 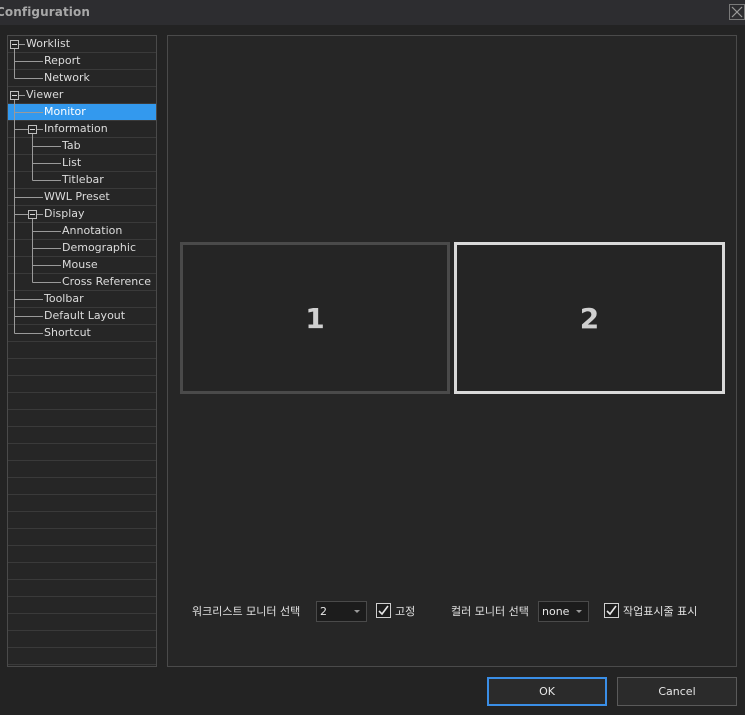 I want to click on tree-item-wwl-preset: WWL Preset, so click(x=82, y=197).